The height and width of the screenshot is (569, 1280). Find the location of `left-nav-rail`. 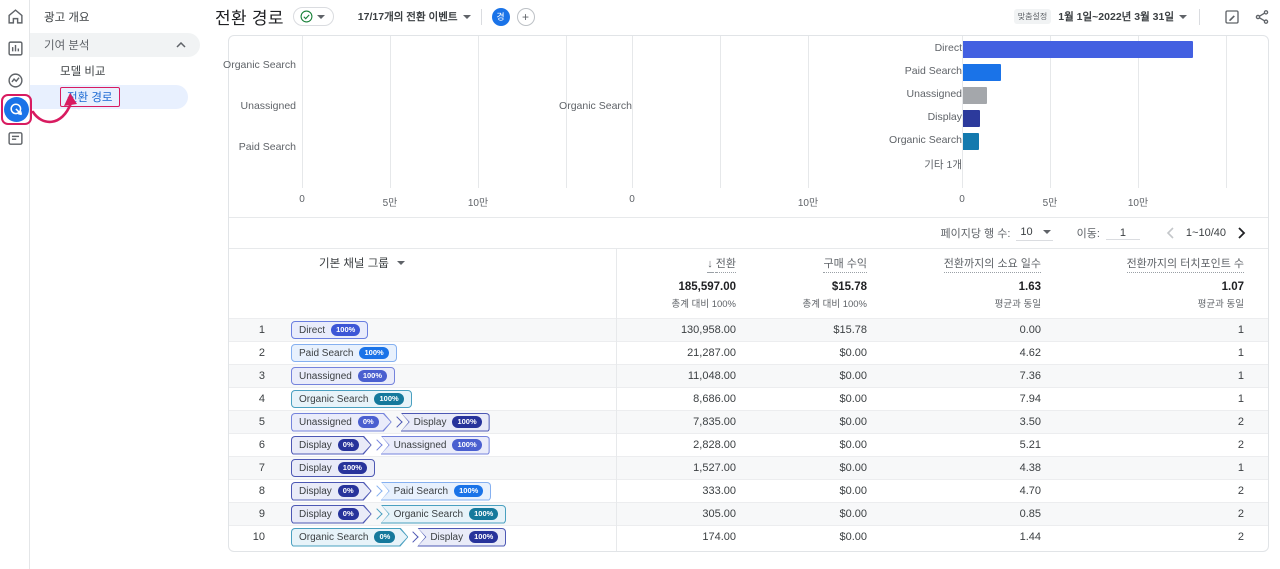

left-nav-rail is located at coordinates (15, 284).